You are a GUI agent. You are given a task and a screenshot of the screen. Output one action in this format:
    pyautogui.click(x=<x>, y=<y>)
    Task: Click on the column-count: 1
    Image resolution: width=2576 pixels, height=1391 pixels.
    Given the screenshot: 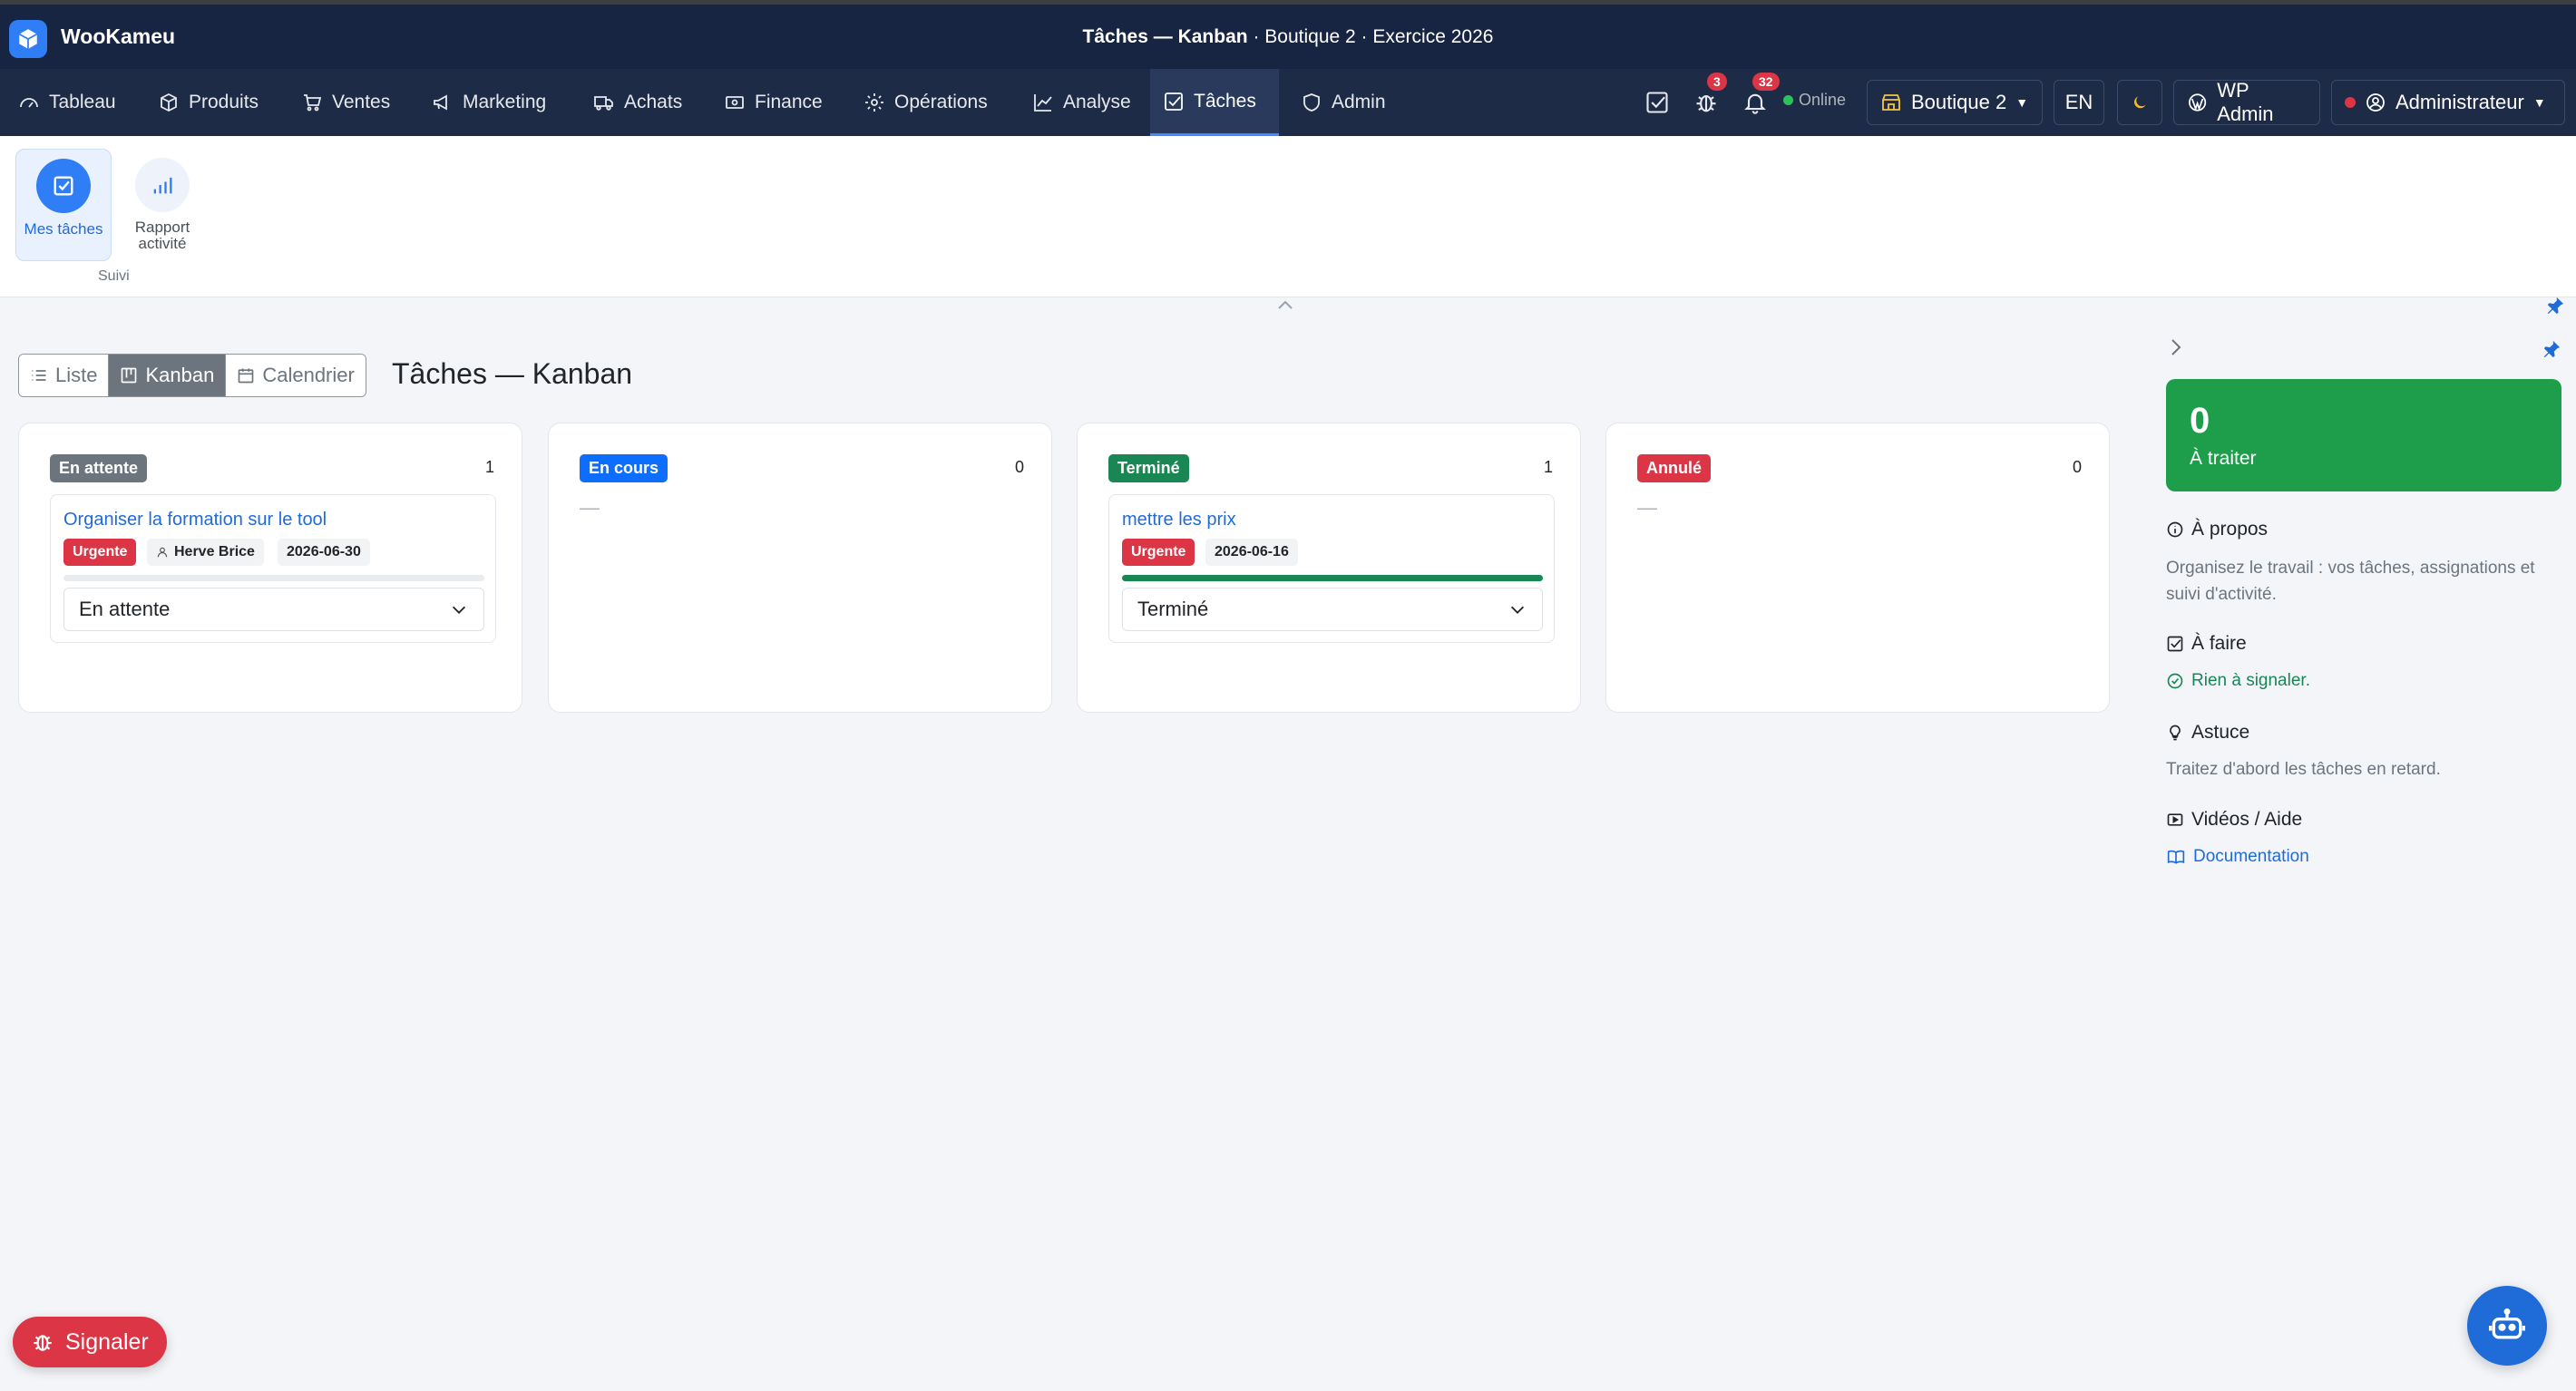 What is the action you would take?
    pyautogui.click(x=1548, y=467)
    